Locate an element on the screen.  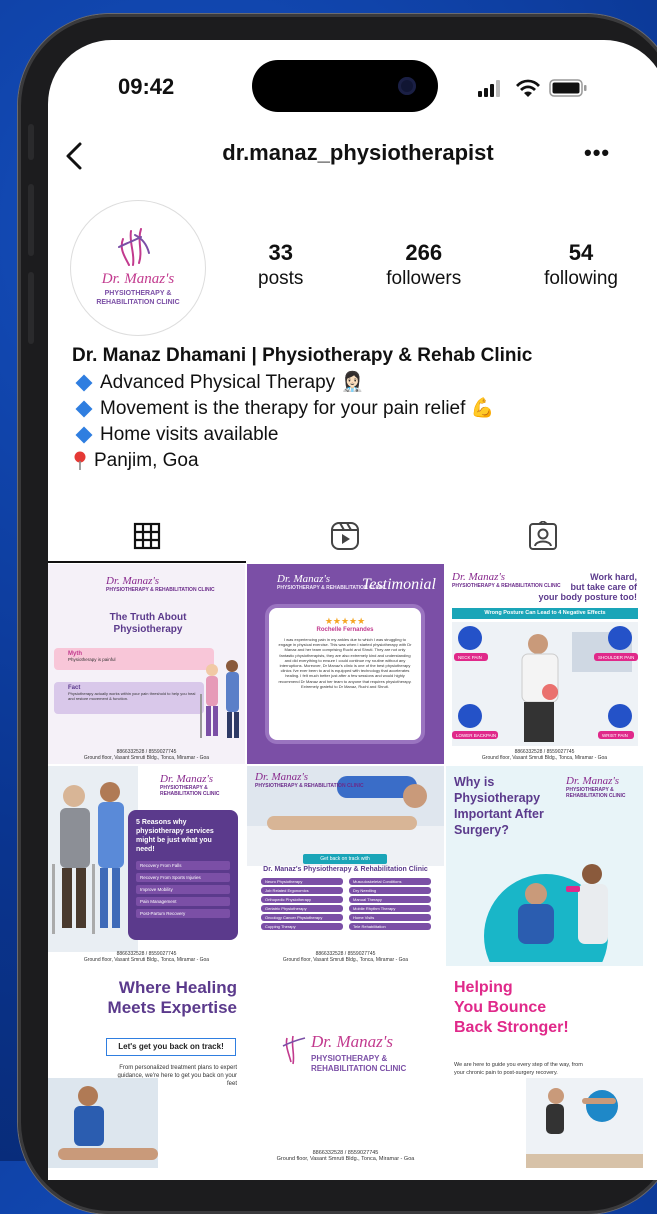
testimonial-heading: Testimonial is located at coordinates (398, 584).